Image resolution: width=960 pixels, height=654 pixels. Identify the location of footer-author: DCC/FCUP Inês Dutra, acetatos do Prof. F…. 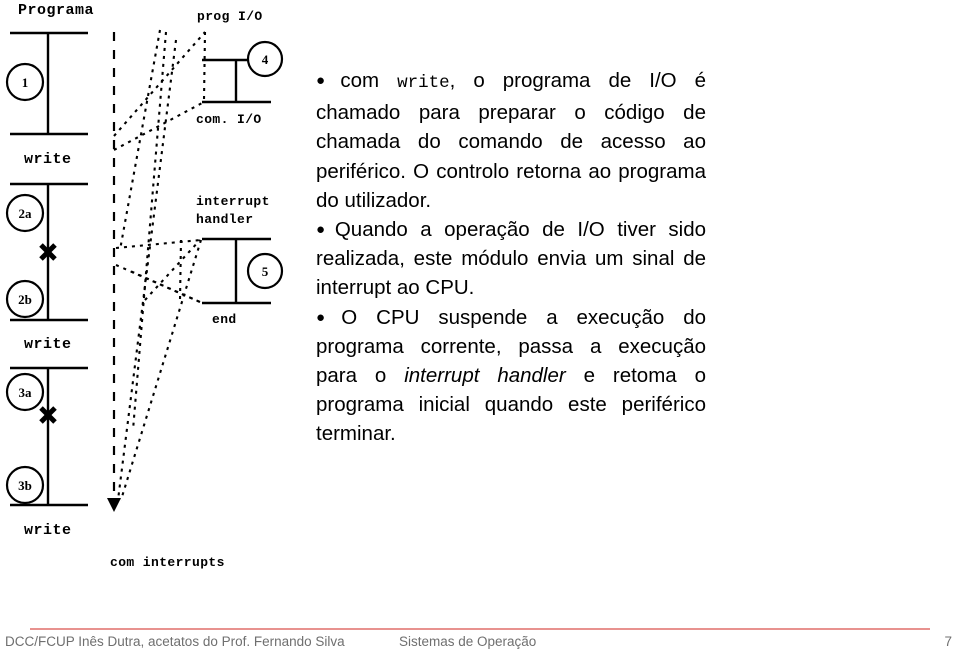
(175, 641).